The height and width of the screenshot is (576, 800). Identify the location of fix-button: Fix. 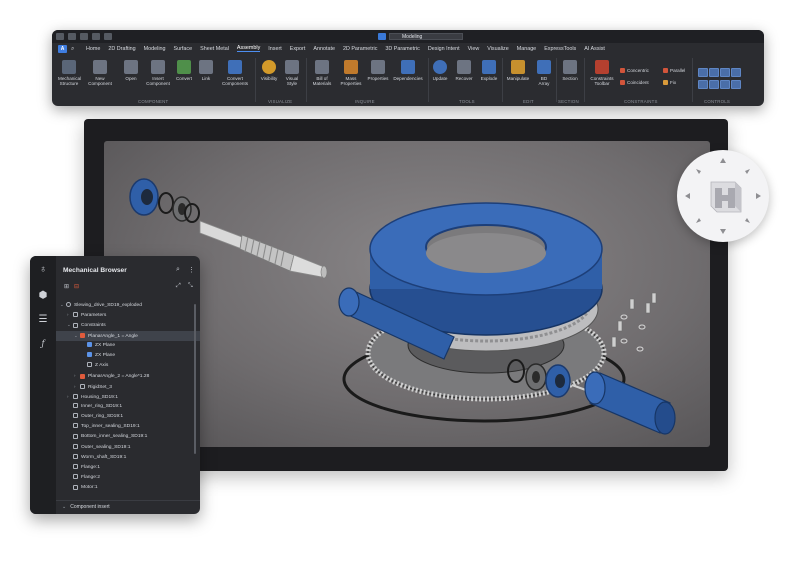
(669, 83).